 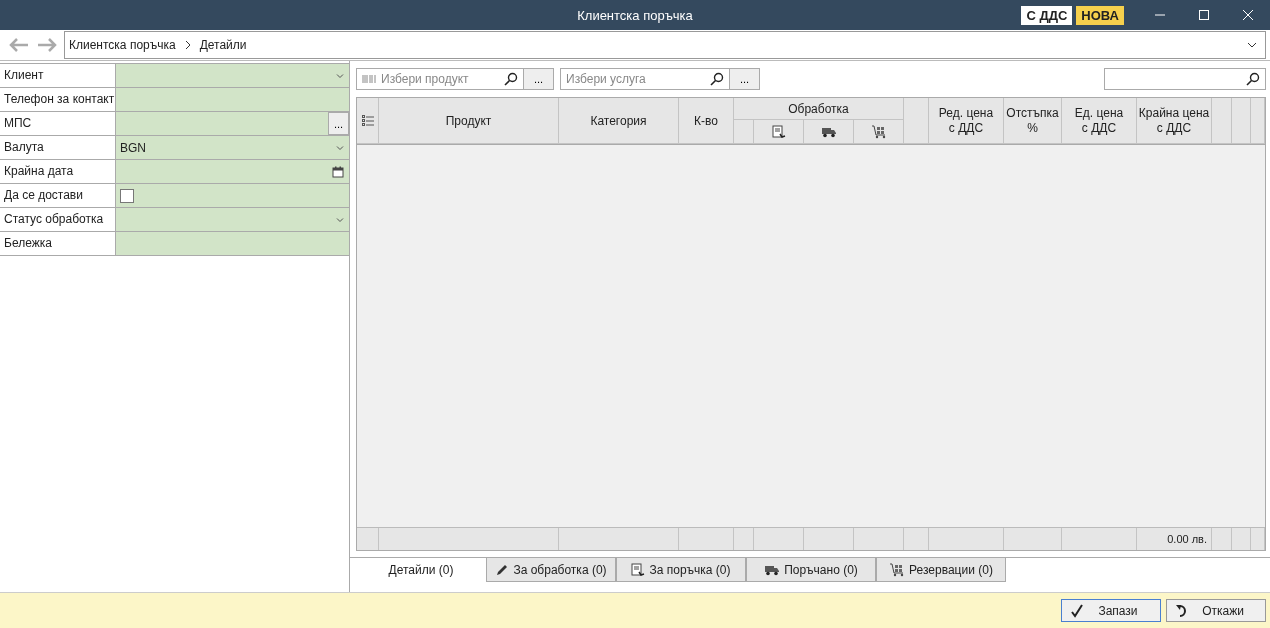 I want to click on input-field: BGN, so click(x=232, y=147).